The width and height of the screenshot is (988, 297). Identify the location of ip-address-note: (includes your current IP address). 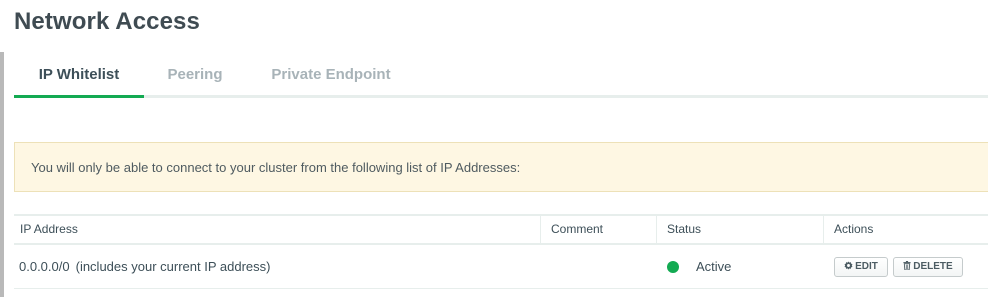
(173, 266).